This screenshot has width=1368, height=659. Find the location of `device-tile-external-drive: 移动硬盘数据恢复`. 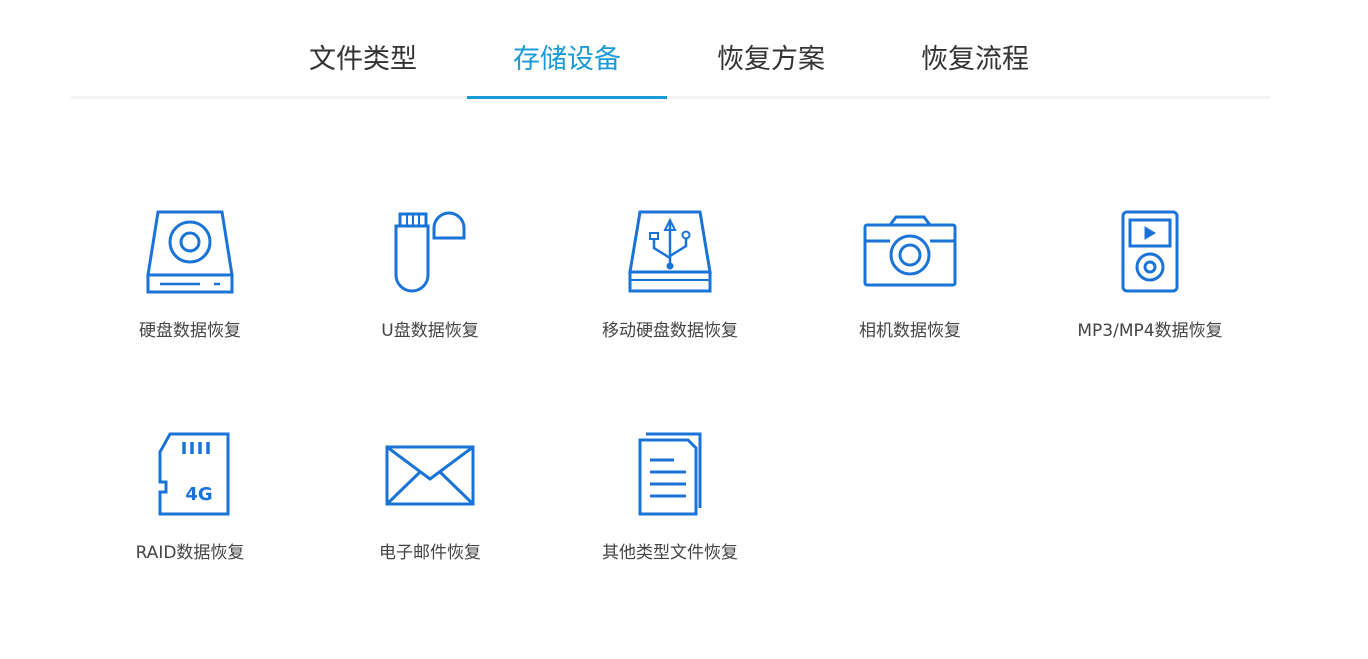

device-tile-external-drive: 移动硬盘数据恢复 is located at coordinates (670, 285).